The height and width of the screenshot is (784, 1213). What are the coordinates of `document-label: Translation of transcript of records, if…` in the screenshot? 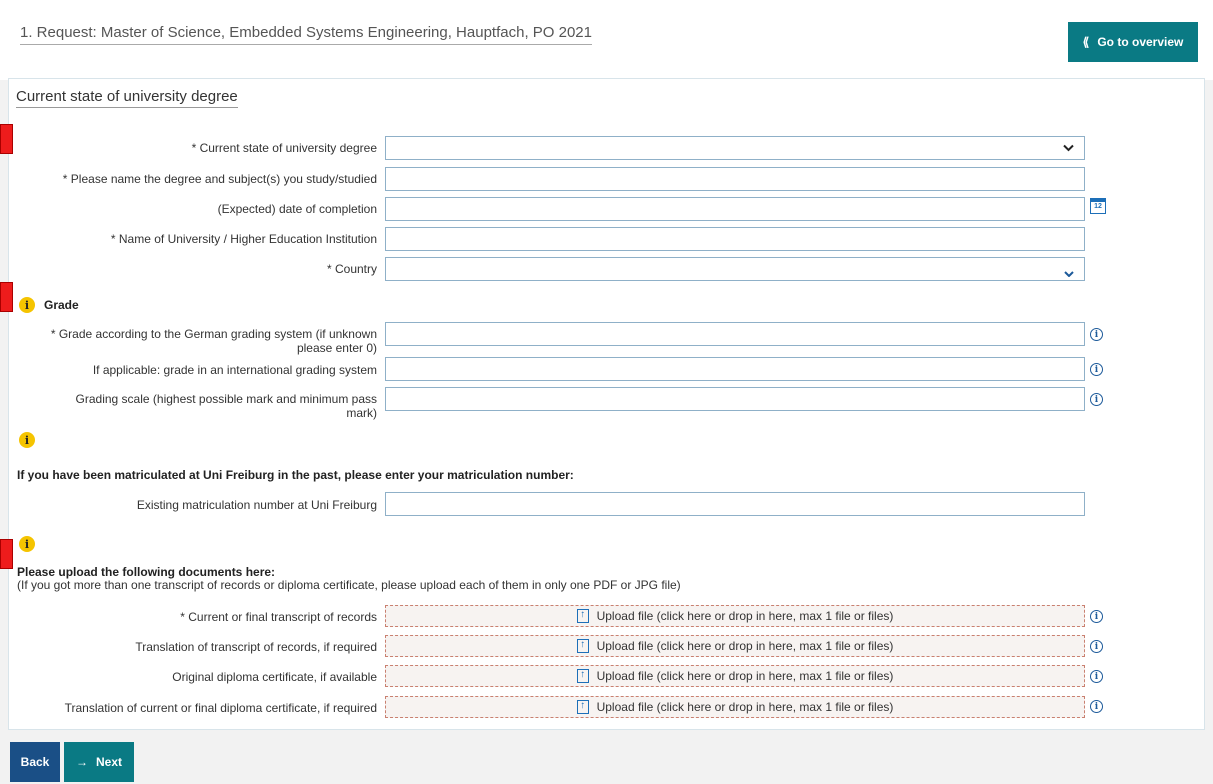 It's located at (256, 647).